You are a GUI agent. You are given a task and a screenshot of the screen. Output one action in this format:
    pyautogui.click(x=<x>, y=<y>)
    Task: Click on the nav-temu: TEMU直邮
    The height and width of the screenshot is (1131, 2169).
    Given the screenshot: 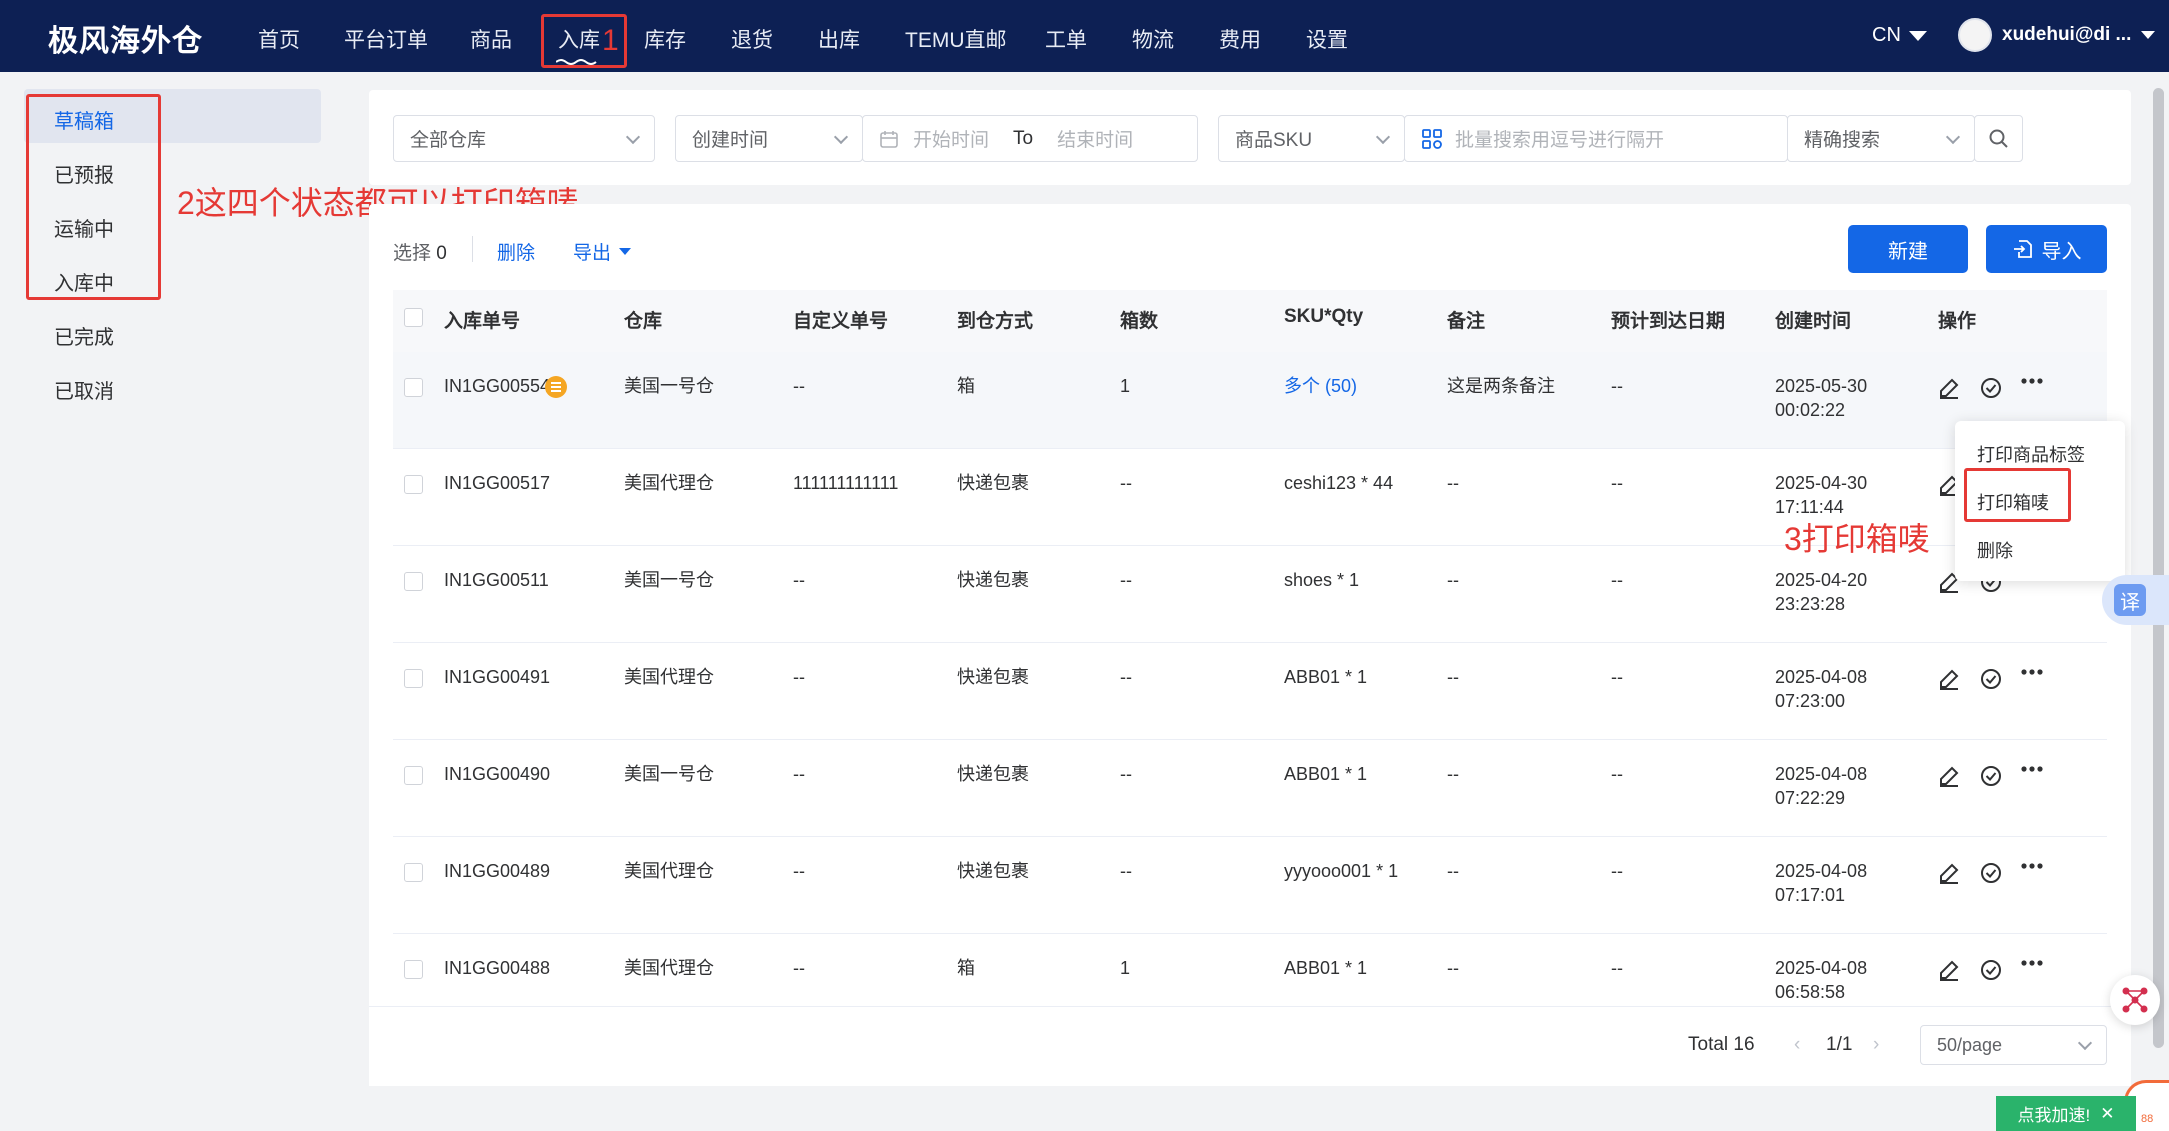 What is the action you would take?
    pyautogui.click(x=956, y=39)
    